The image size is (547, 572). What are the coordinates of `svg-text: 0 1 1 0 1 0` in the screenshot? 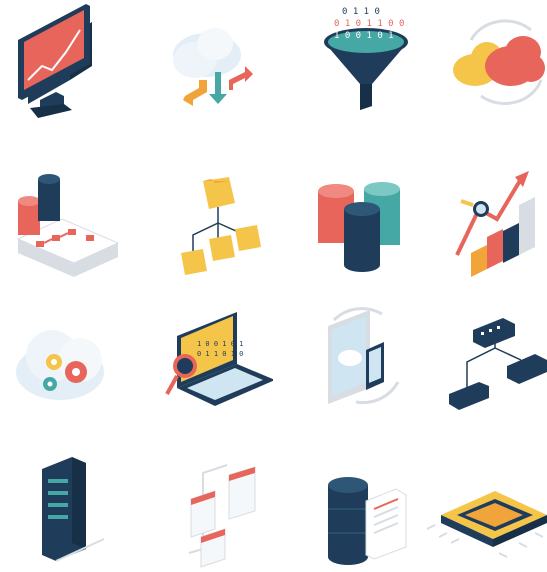 It's located at (220, 354).